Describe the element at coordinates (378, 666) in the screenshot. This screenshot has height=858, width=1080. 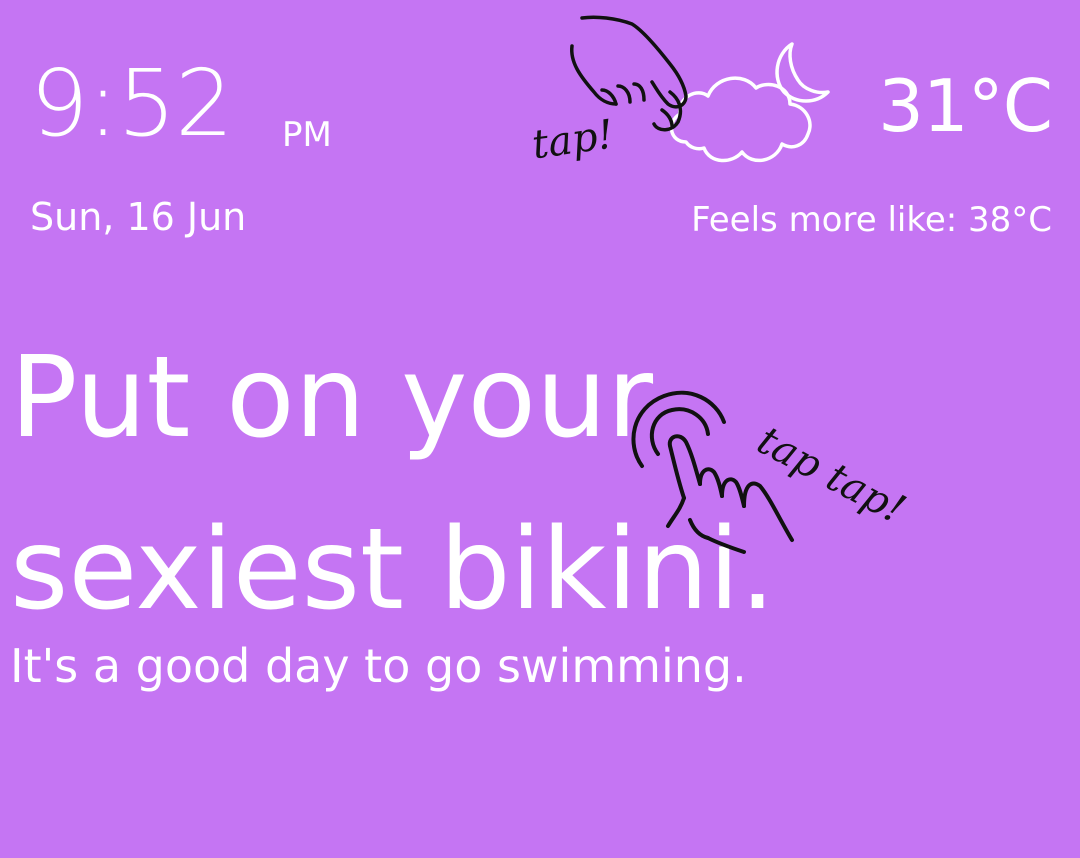
I see `subheadline: It's a good day to go swimming.` at that location.